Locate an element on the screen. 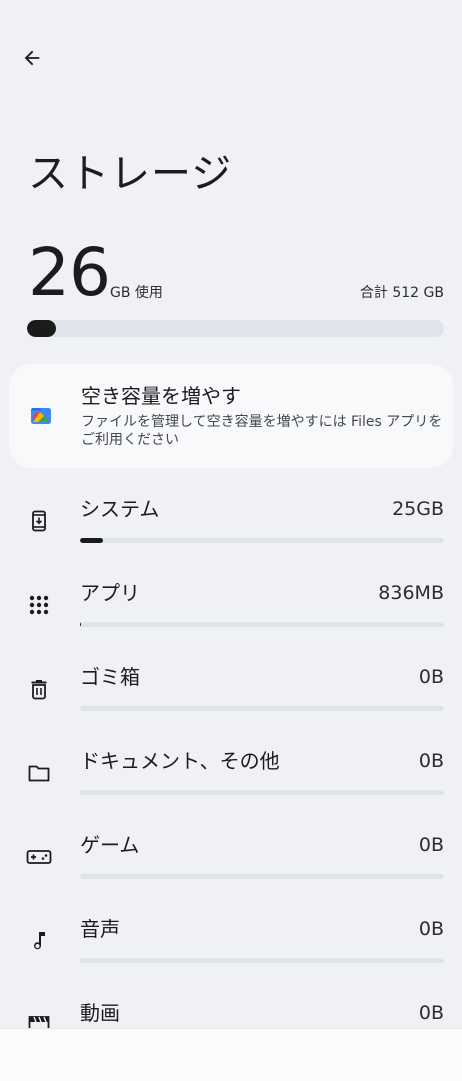 The width and height of the screenshot is (462, 1081). used-amount: 26 is located at coordinates (69, 272).